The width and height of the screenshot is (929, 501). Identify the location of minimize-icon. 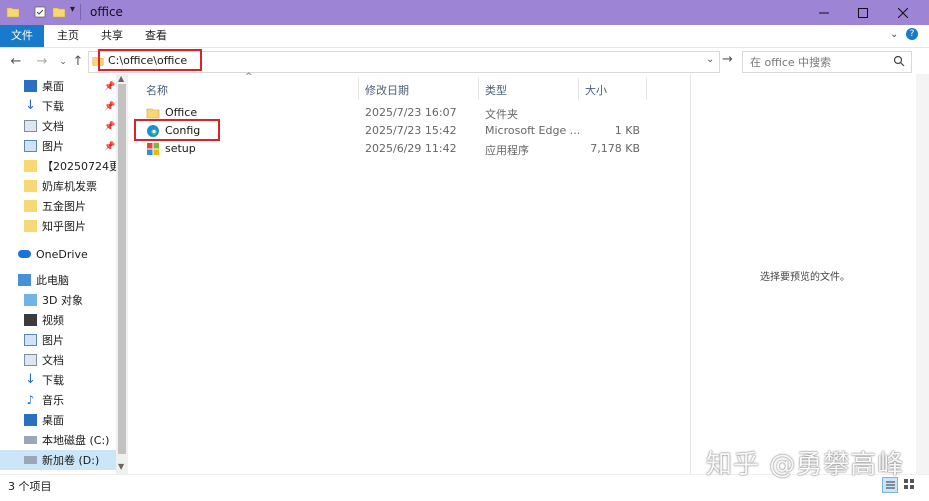
(824, 12).